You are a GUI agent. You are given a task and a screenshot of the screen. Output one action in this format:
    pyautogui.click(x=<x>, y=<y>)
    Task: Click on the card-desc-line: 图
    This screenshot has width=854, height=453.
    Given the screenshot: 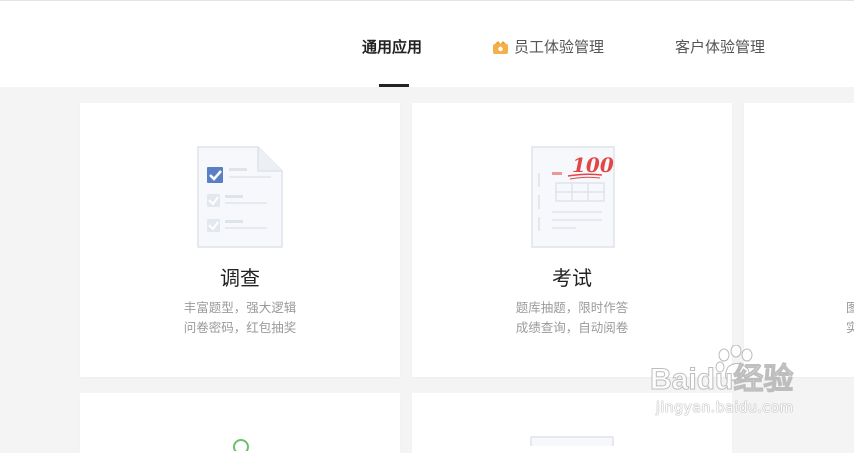 What is the action you would take?
    pyautogui.click(x=850, y=307)
    